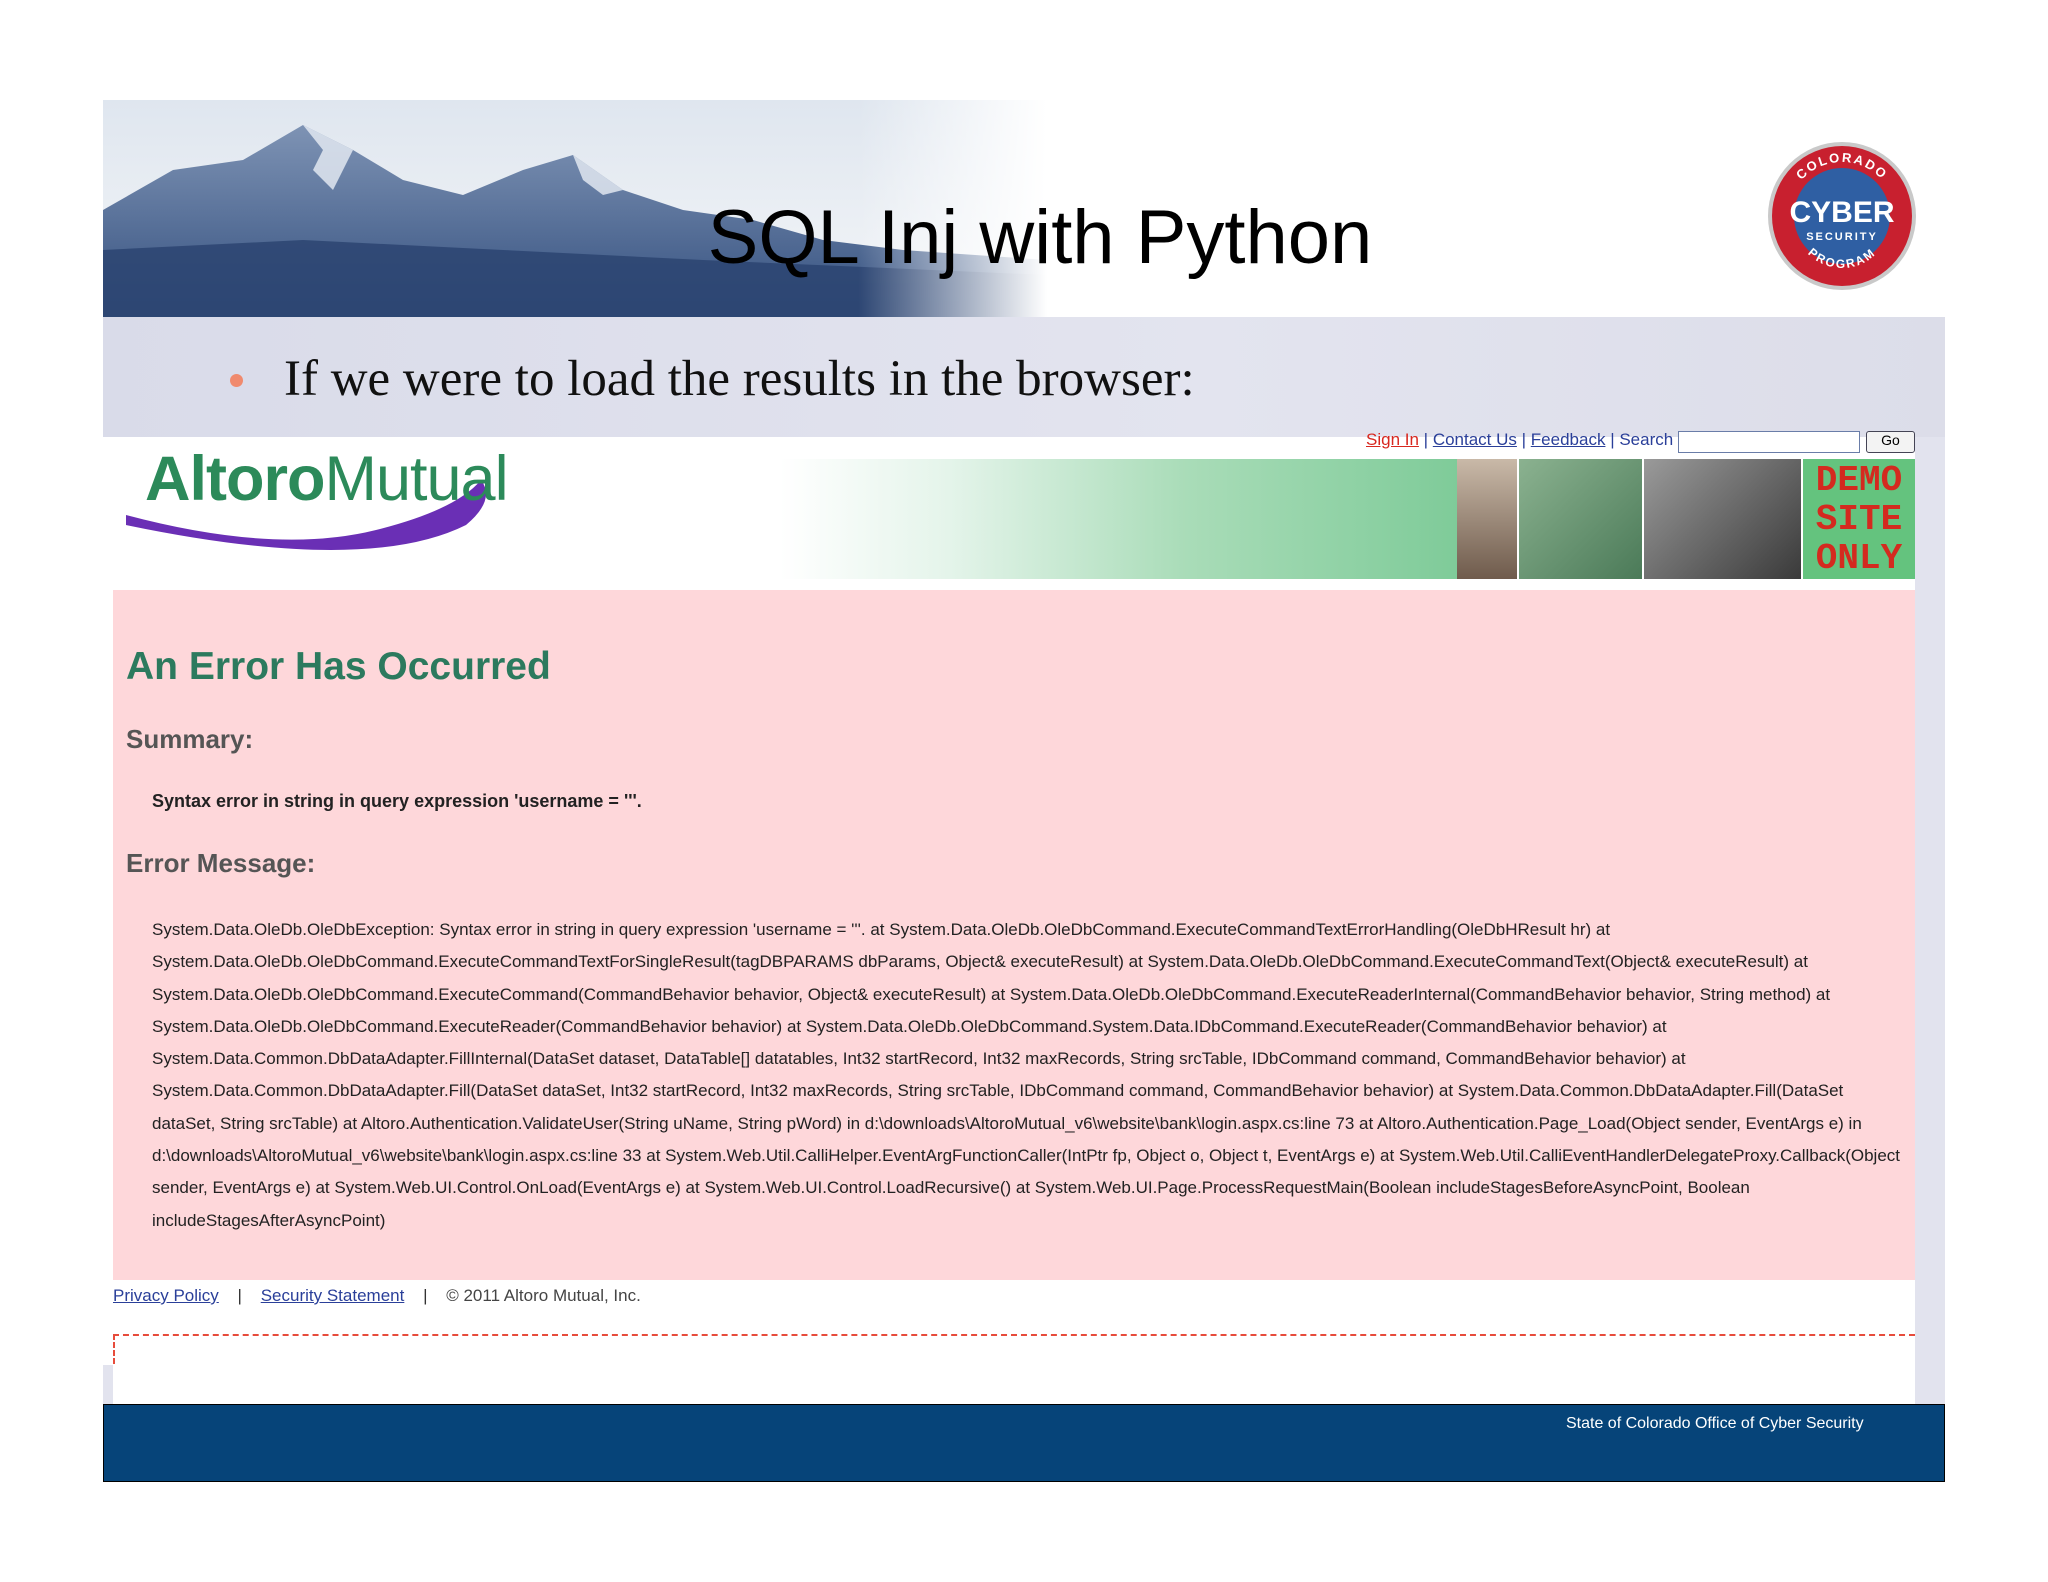  Describe the element at coordinates (190, 739) in the screenshot. I see `summary-heading: Summary:` at that location.